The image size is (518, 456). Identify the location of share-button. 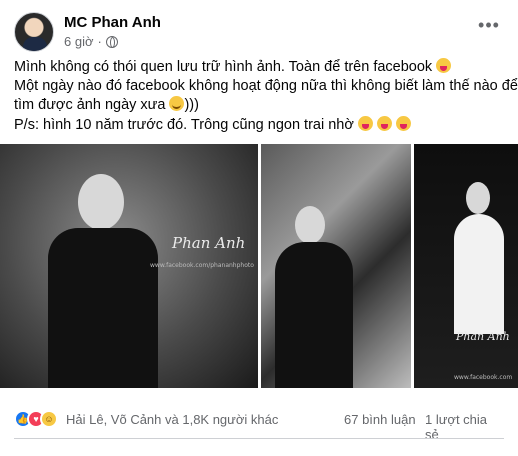
(422, 450).